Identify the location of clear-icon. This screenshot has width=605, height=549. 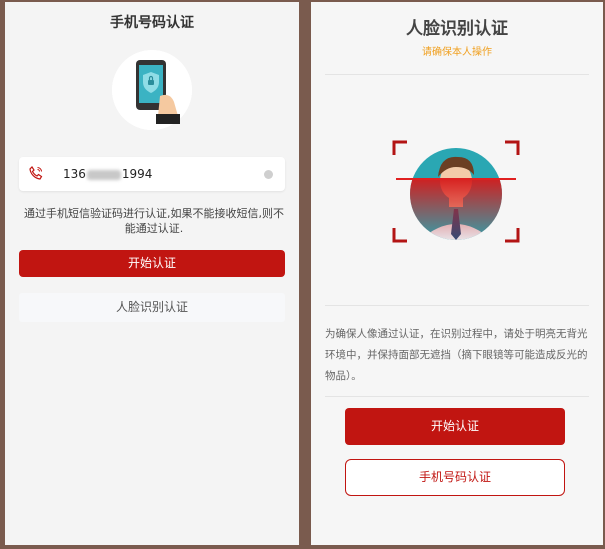
(268, 174).